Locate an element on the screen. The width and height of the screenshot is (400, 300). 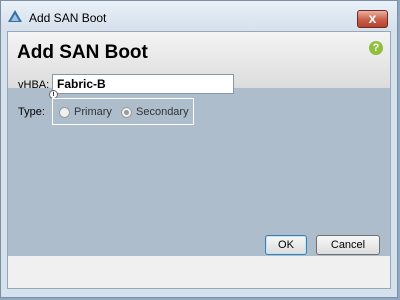
title-bar: Add SAN Boot x is located at coordinates (199, 16).